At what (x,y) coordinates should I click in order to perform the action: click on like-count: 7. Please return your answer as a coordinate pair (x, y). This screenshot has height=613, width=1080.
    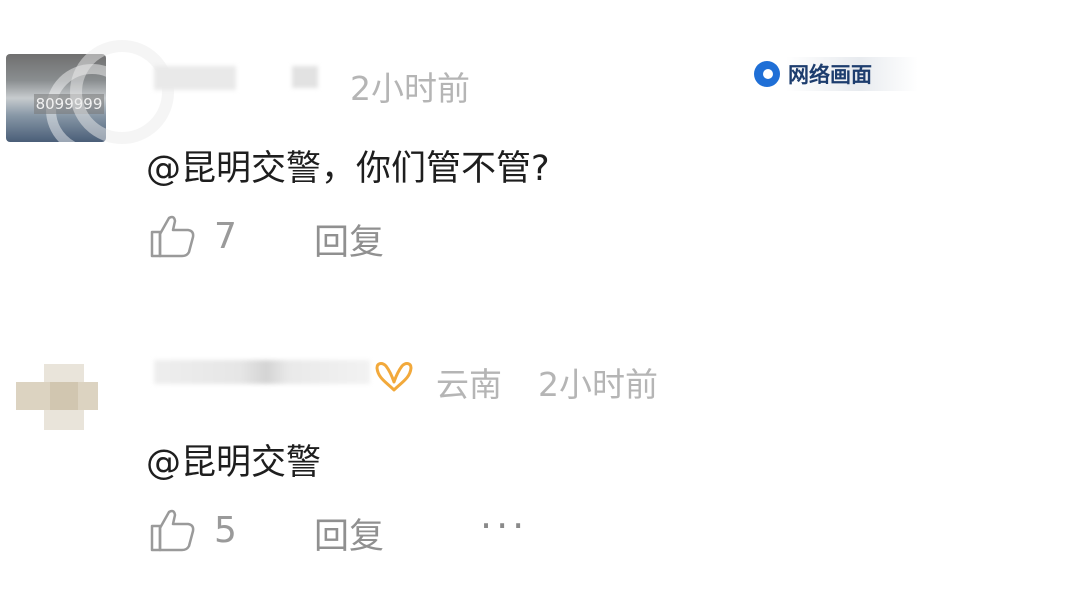
    Looking at the image, I should click on (225, 236).